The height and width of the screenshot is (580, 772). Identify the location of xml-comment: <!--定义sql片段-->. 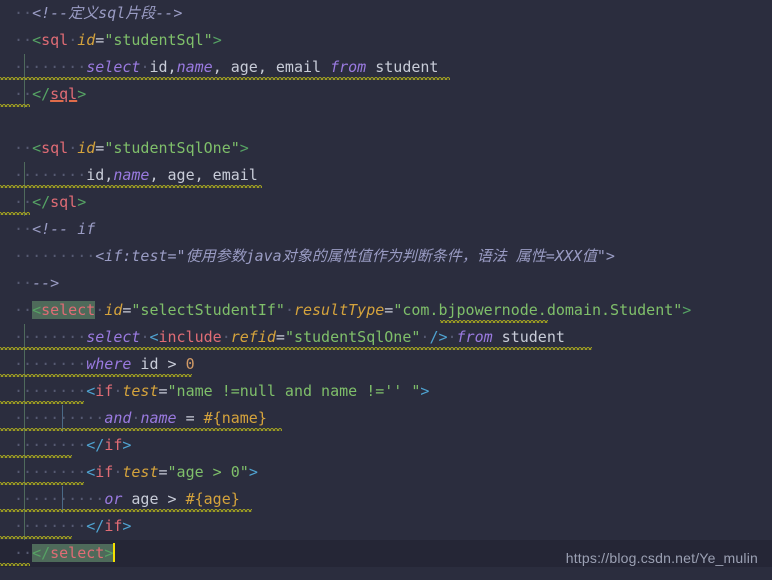
(107, 13).